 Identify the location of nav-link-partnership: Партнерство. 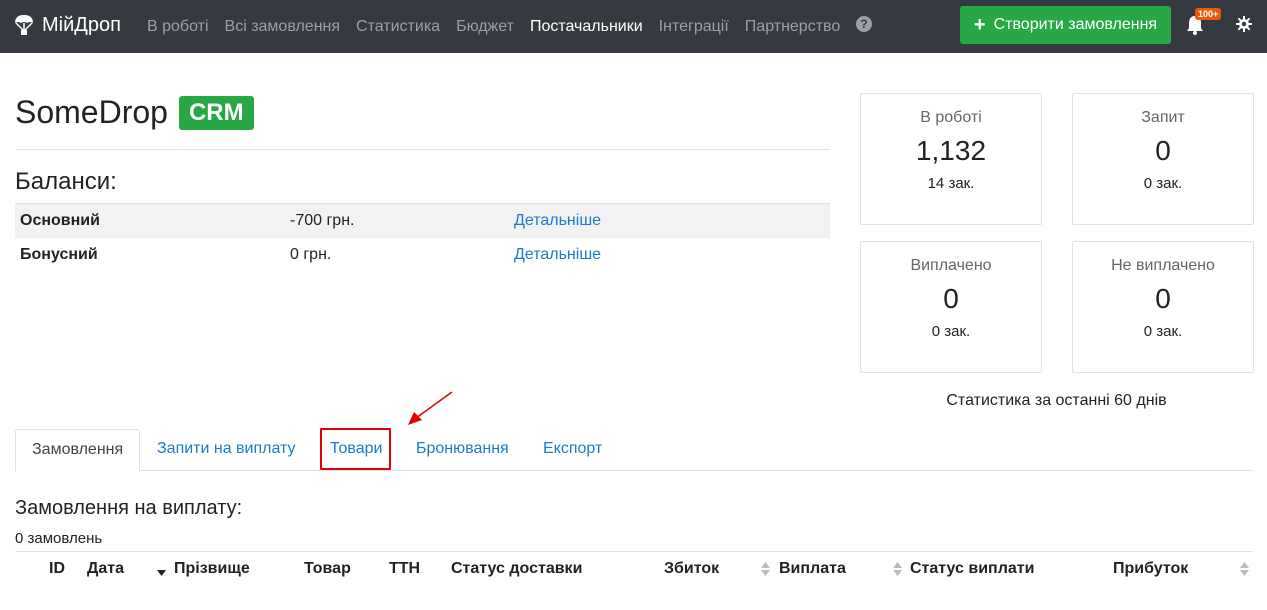
(792, 27).